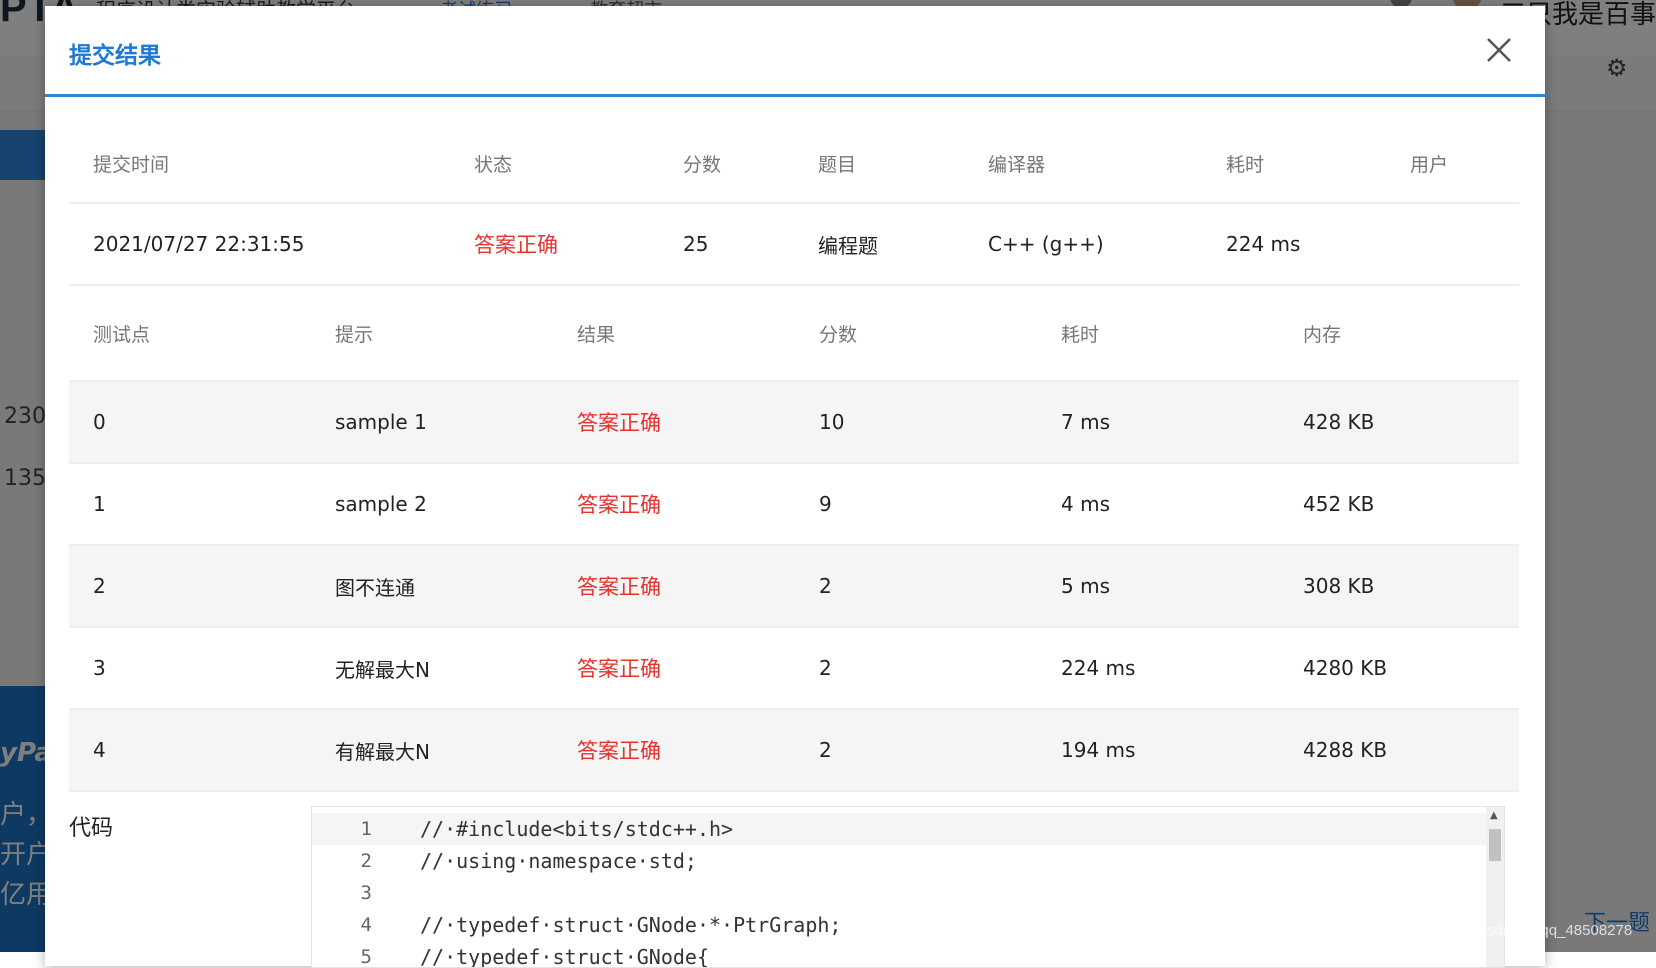 This screenshot has height=968, width=1656. Describe the element at coordinates (794, 505) in the screenshot. I see `table-row: 1 sample 2 答案正确 9 4 ms 452 KB` at that location.